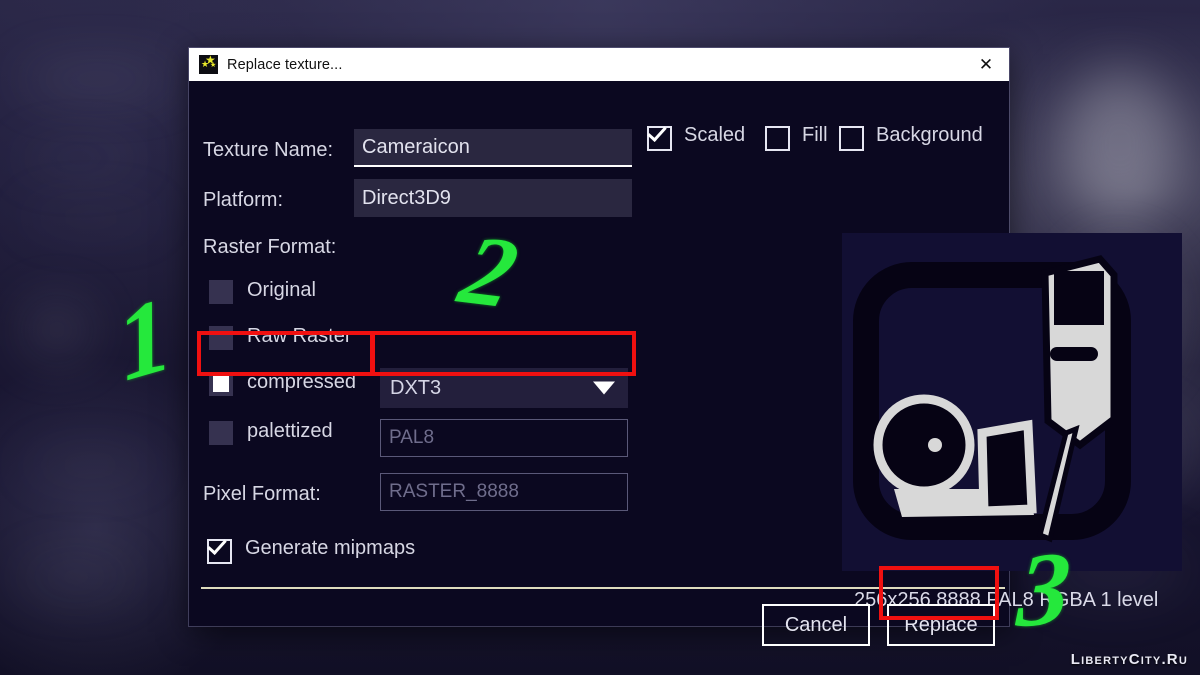  What do you see at coordinates (986, 64) in the screenshot?
I see `close-icon: ✕` at bounding box center [986, 64].